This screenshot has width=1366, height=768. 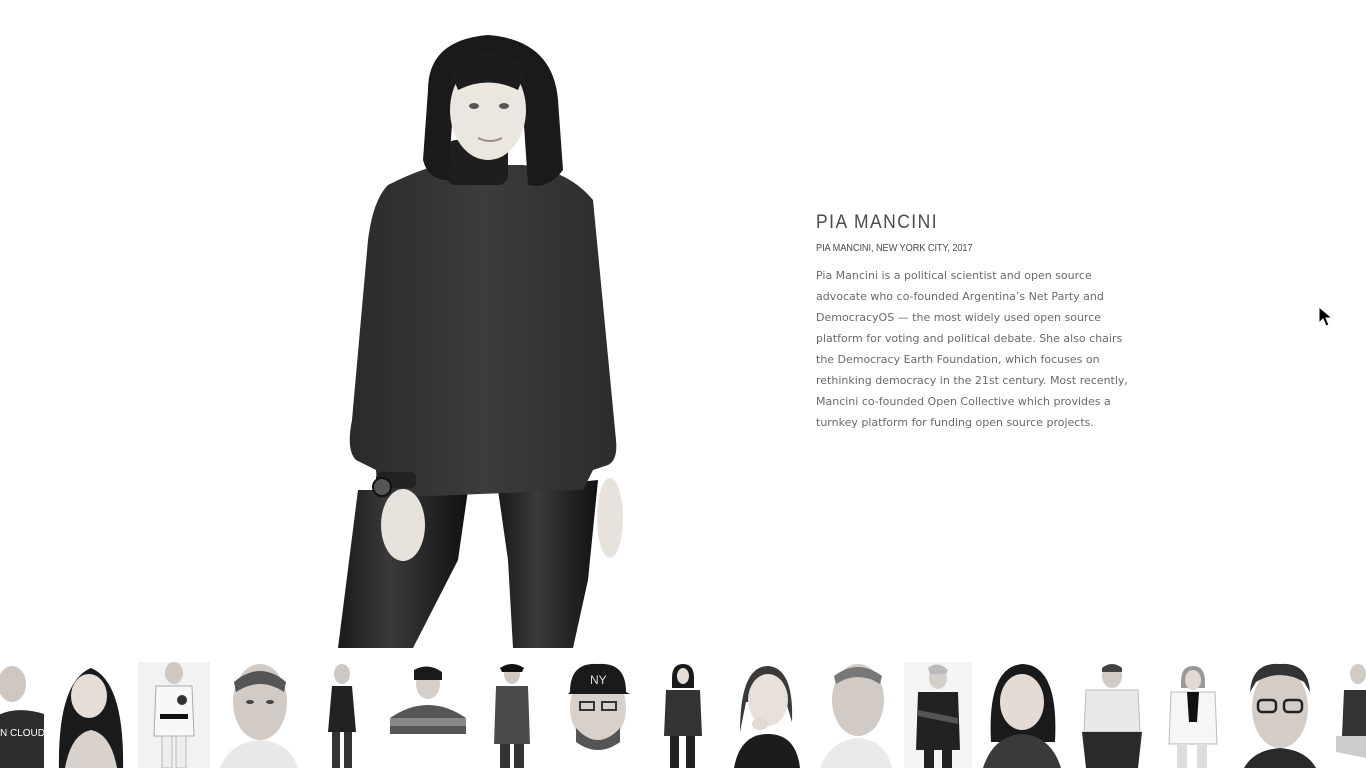 What do you see at coordinates (1326, 316) in the screenshot?
I see `mouse-cursor-icon` at bounding box center [1326, 316].